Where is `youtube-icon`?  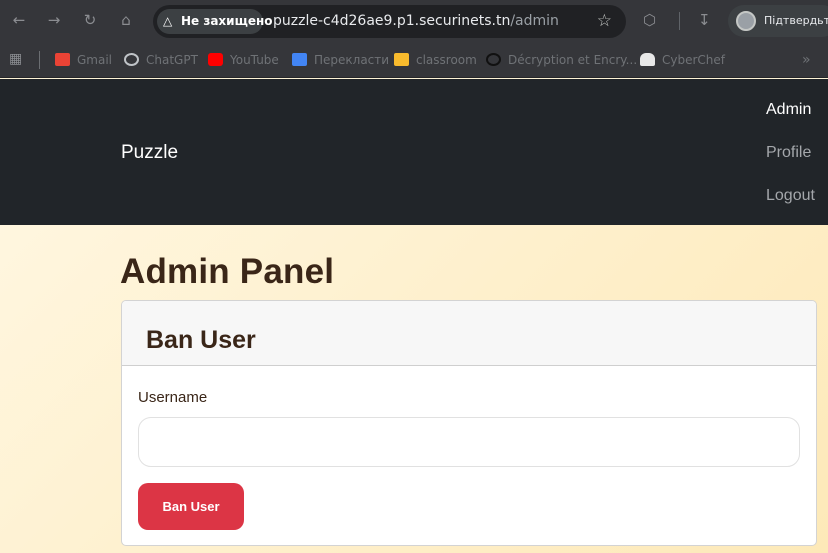 youtube-icon is located at coordinates (215, 59).